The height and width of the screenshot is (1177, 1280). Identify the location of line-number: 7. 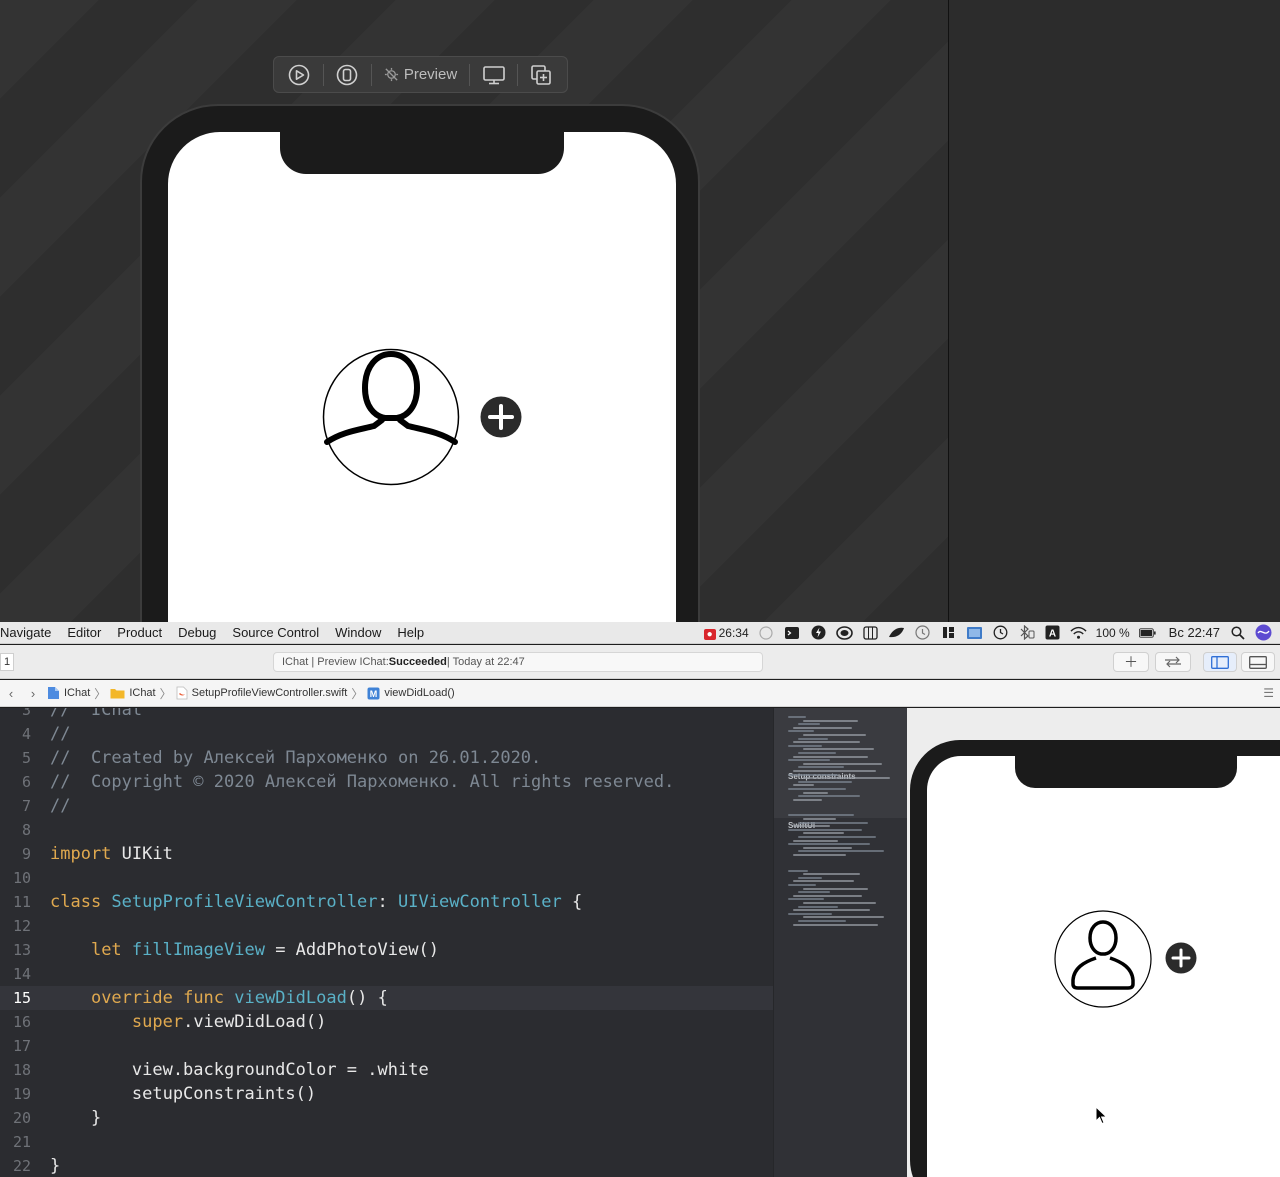
(26, 806).